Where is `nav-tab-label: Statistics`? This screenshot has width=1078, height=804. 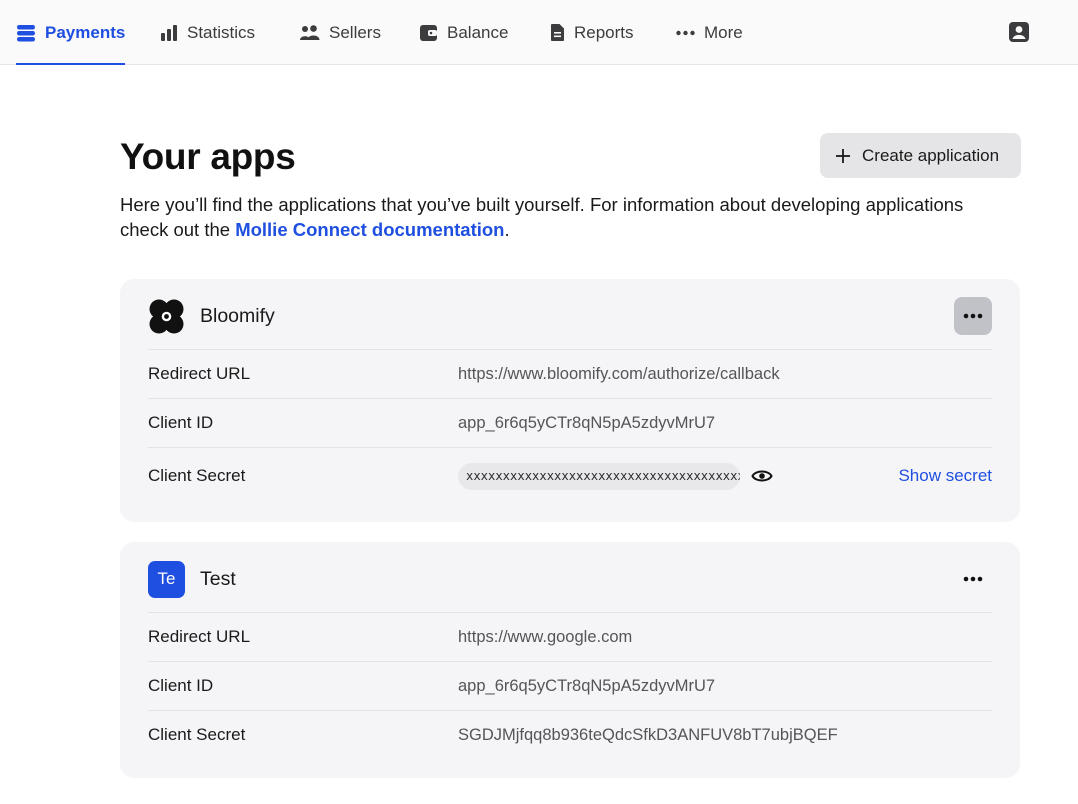
nav-tab-label: Statistics is located at coordinates (221, 32).